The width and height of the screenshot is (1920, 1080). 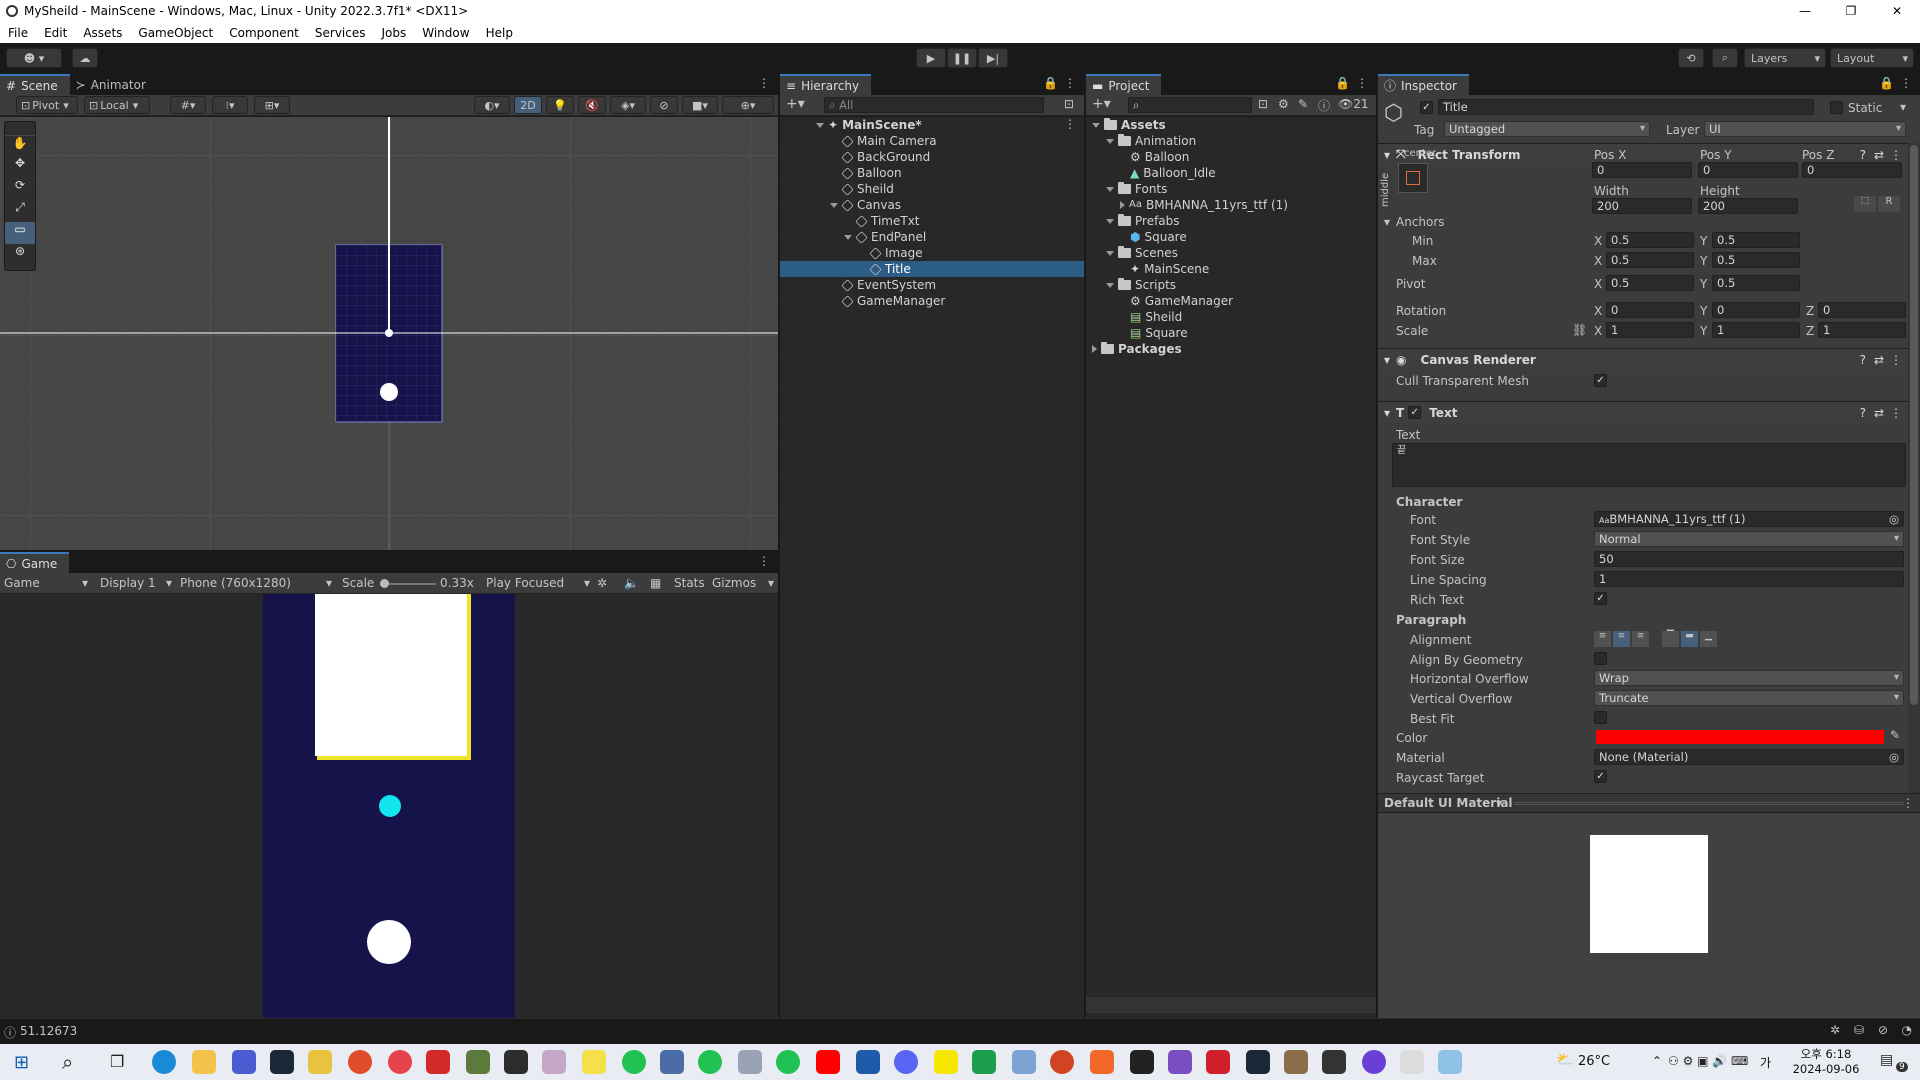 I want to click on filter-icon: ⚙, so click(x=1283, y=104).